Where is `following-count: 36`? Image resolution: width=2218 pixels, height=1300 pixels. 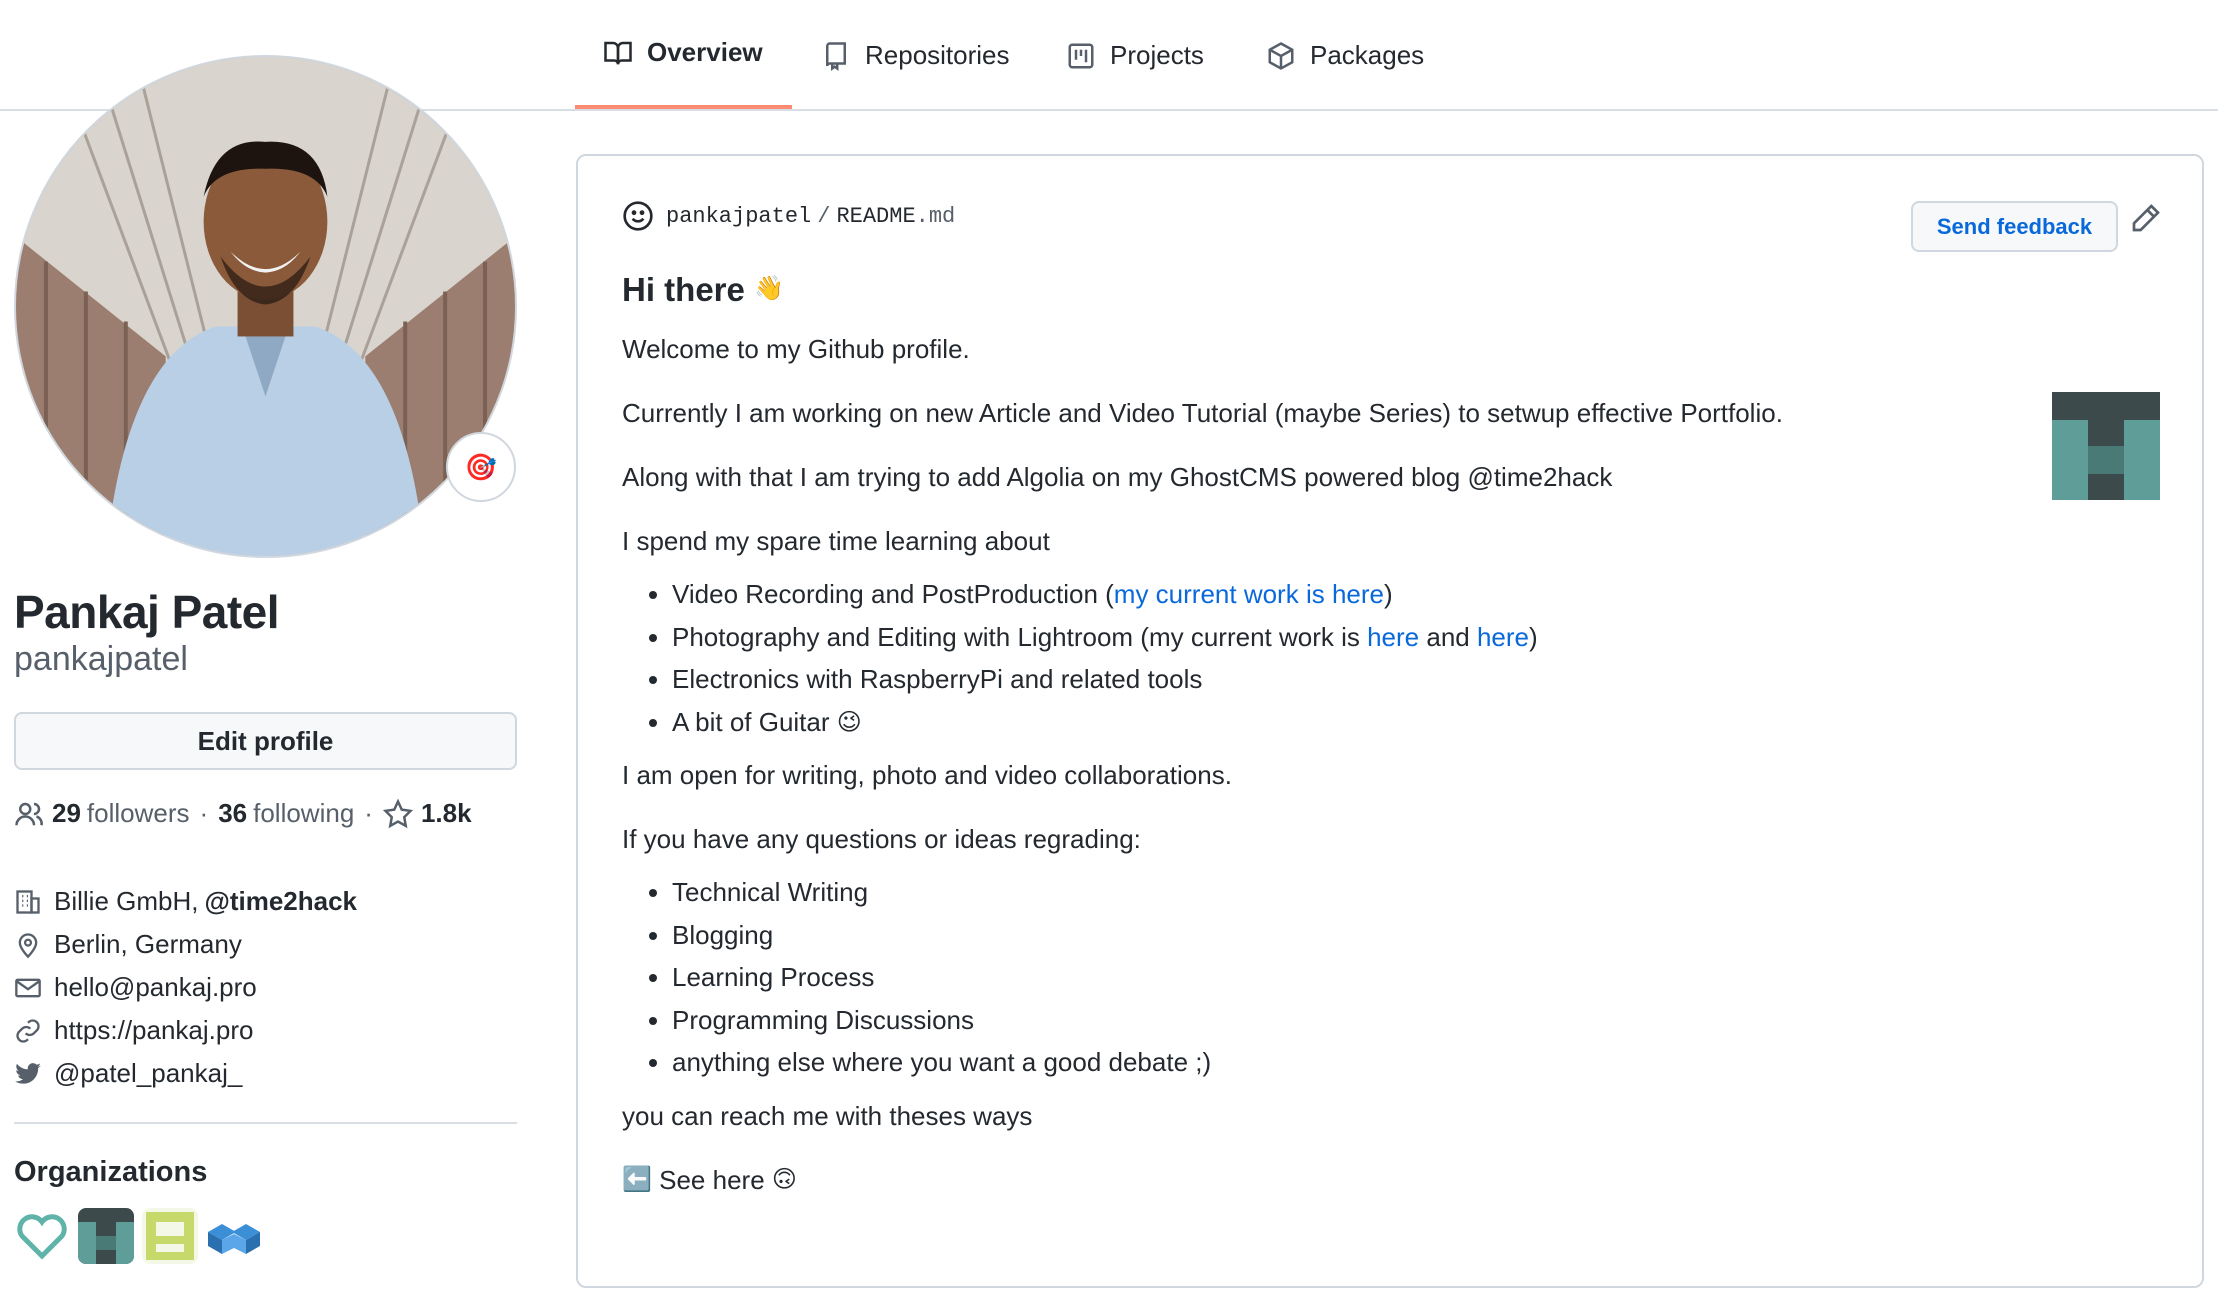 following-count: 36 is located at coordinates (233, 813).